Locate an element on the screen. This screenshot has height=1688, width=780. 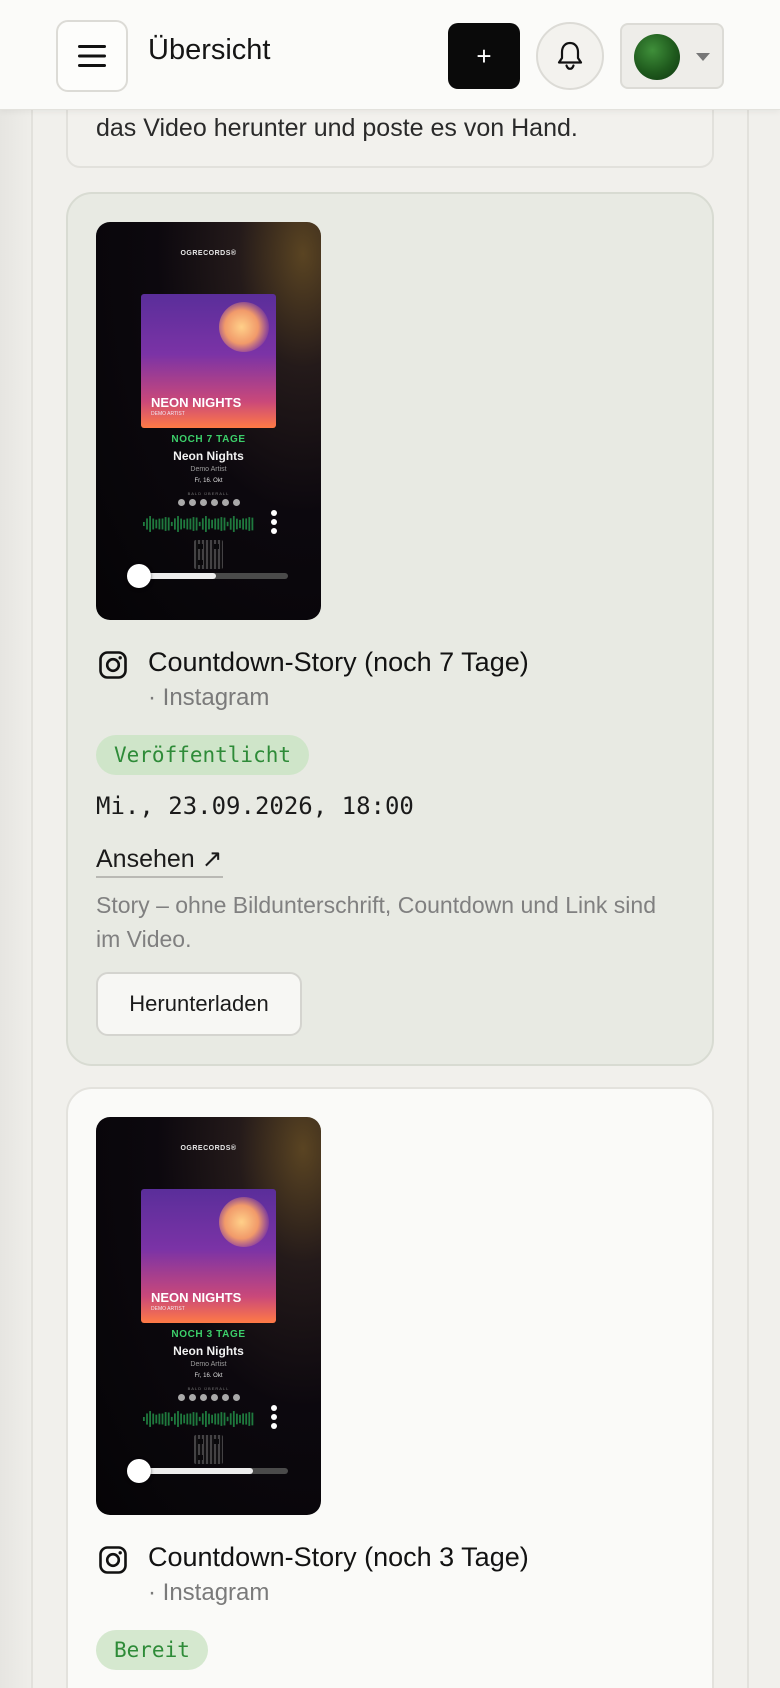
avatar is located at coordinates (657, 57).